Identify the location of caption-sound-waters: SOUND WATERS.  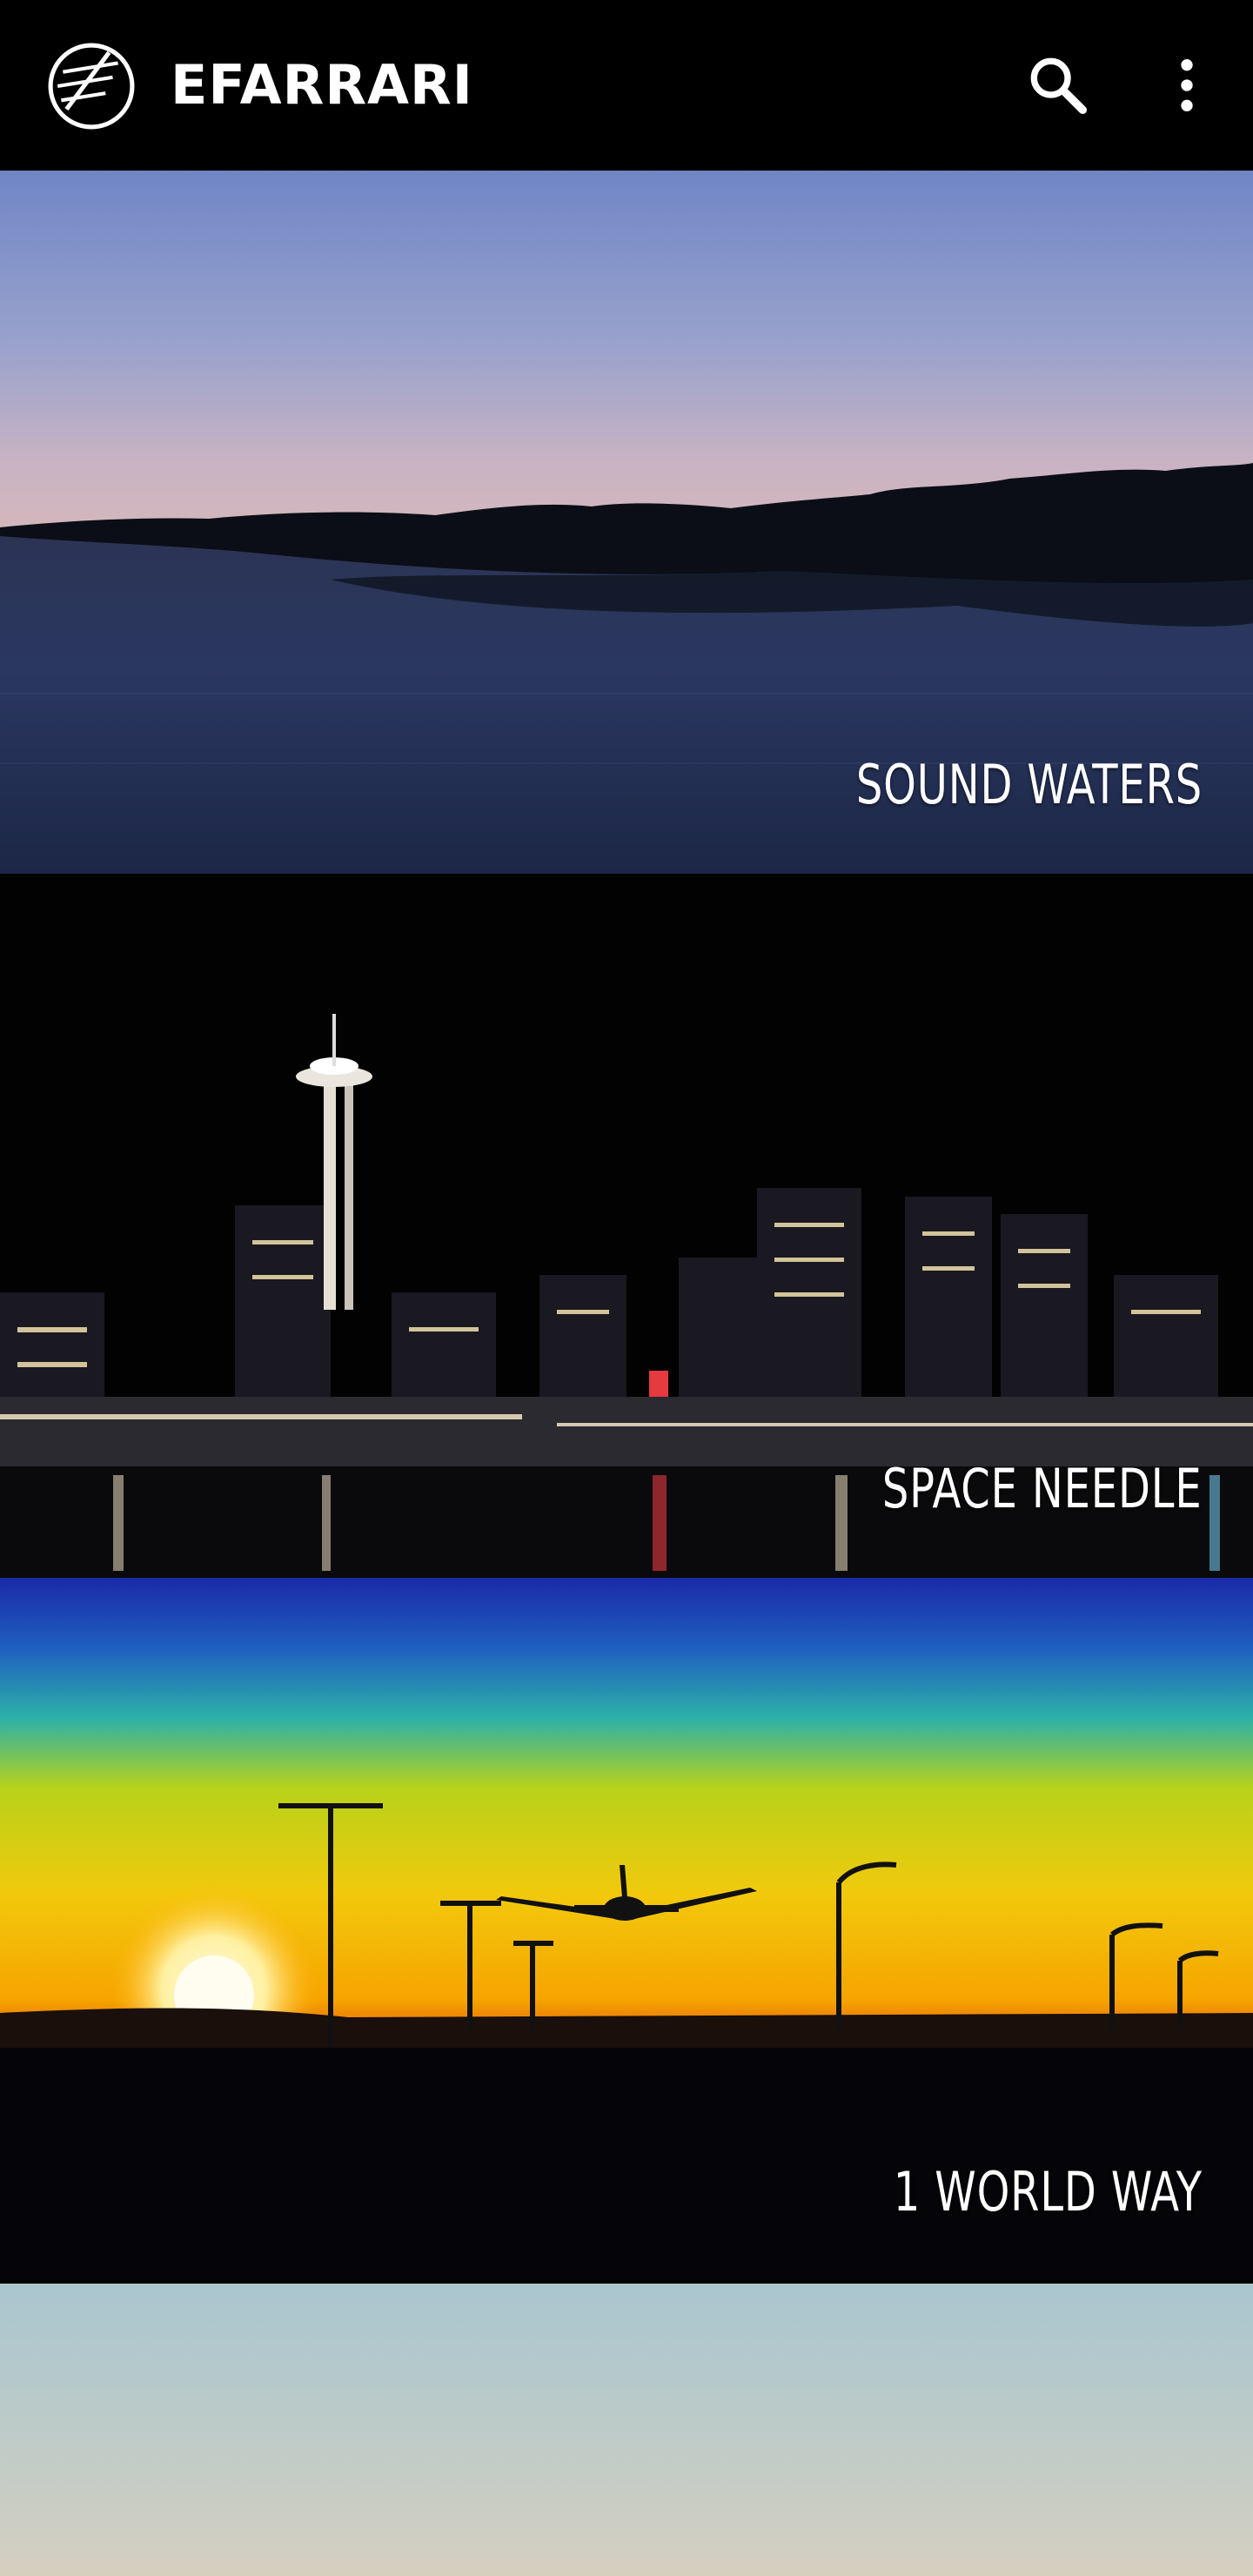
(1029, 784).